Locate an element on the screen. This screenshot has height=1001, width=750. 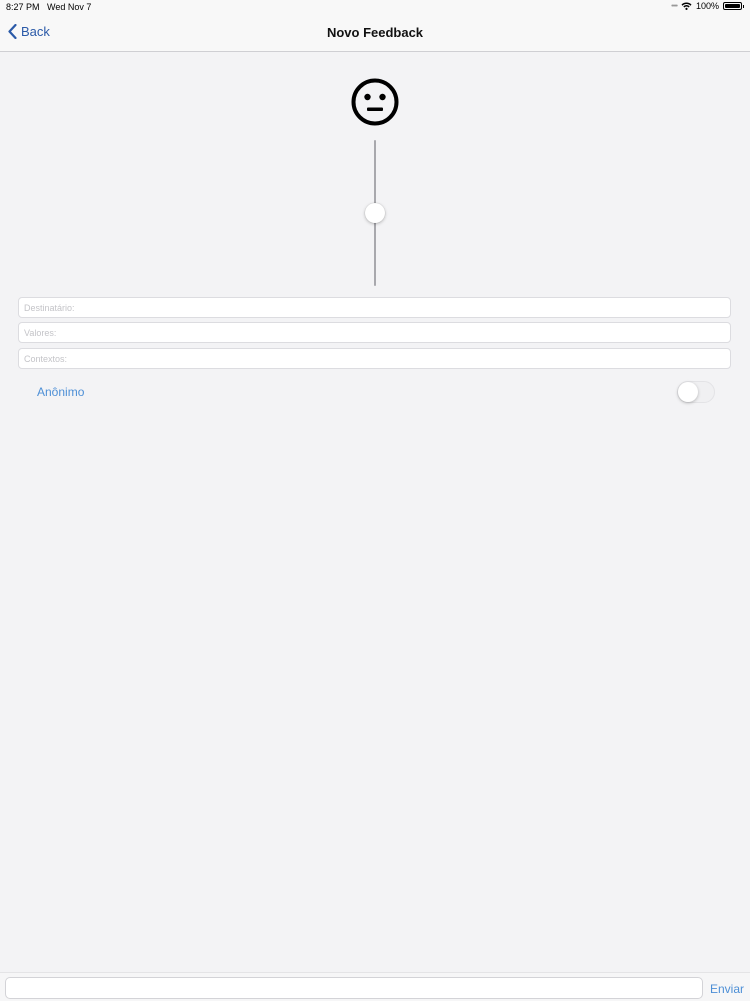
battery-icon is located at coordinates (733, 6).